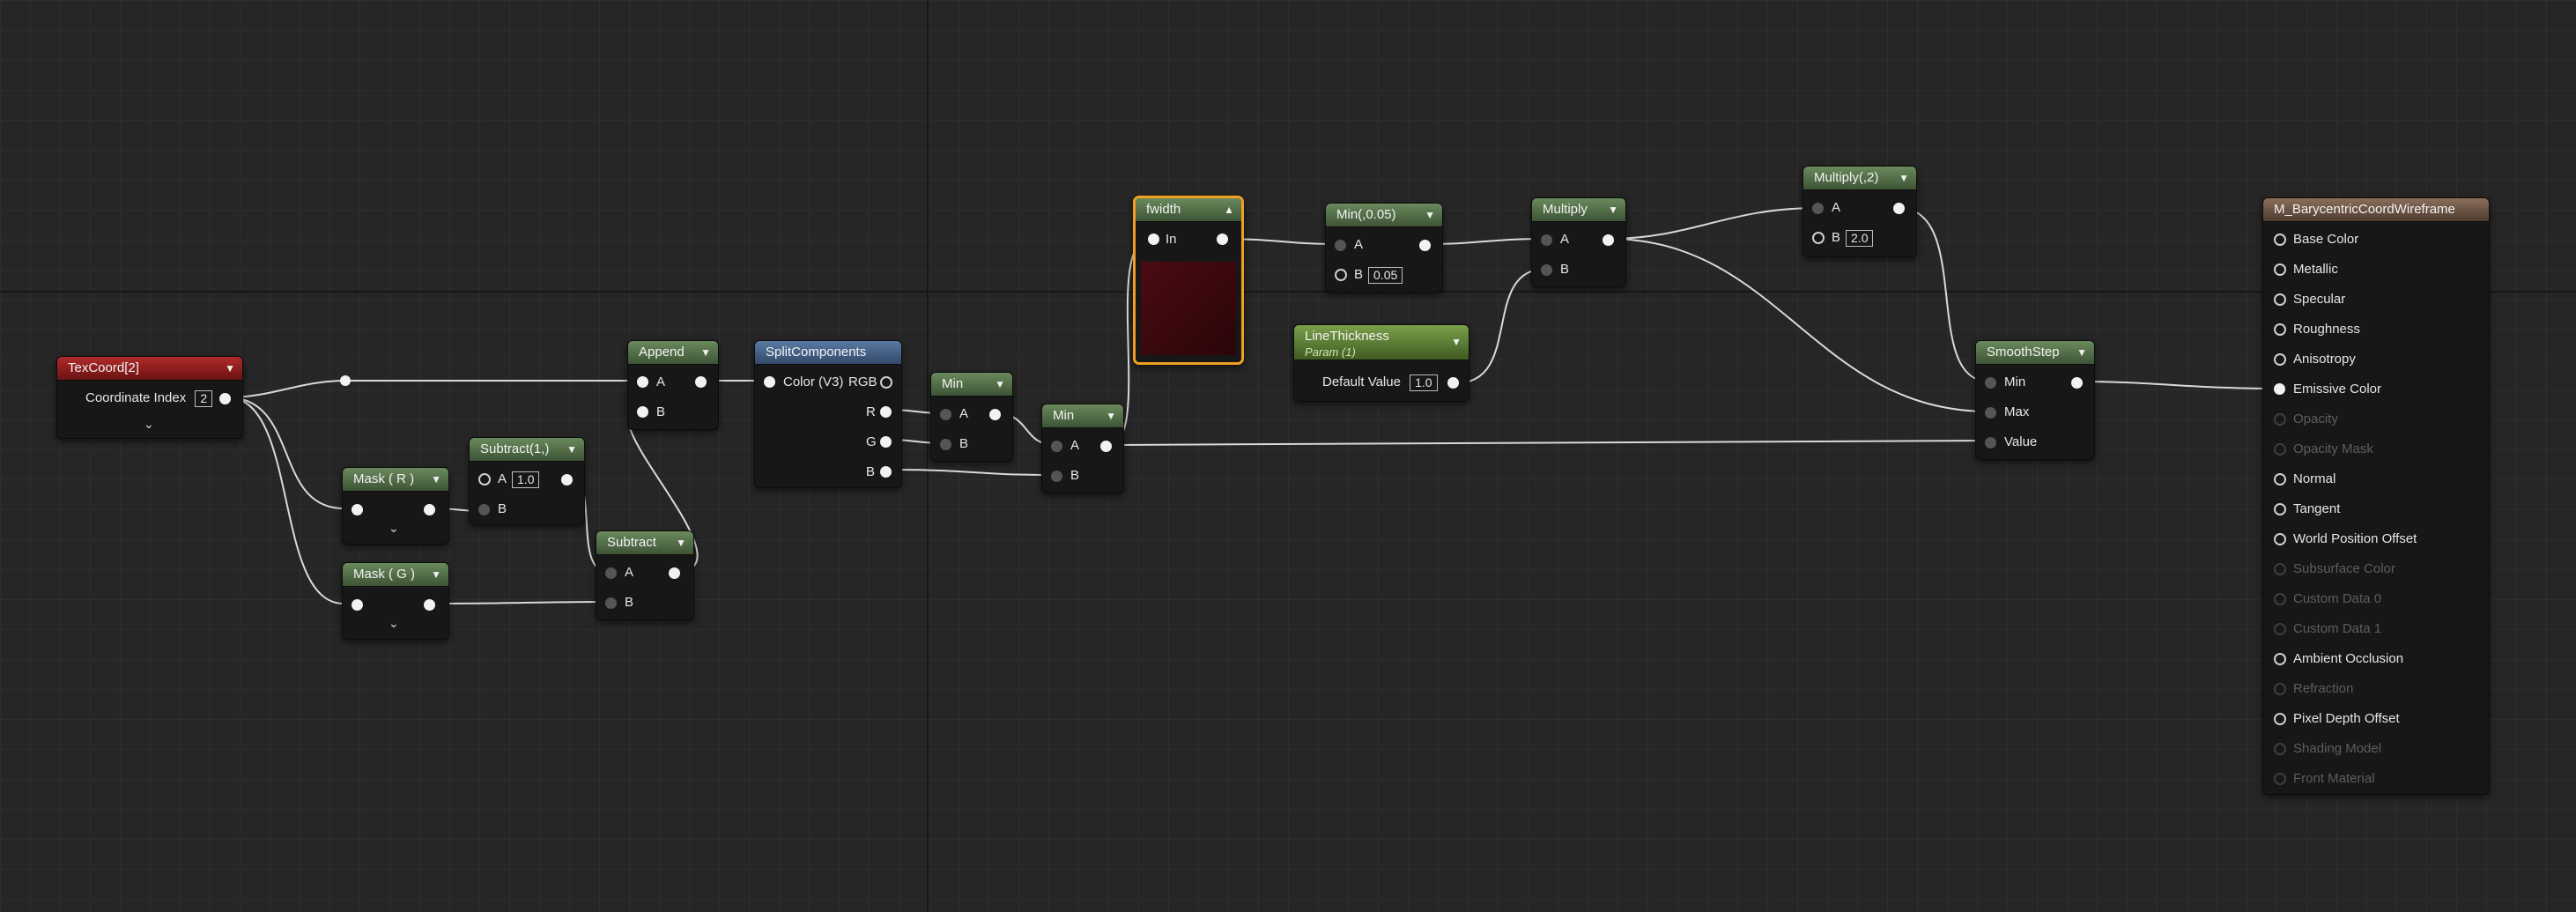  Describe the element at coordinates (1990, 413) in the screenshot. I see `input-pin-max` at that location.